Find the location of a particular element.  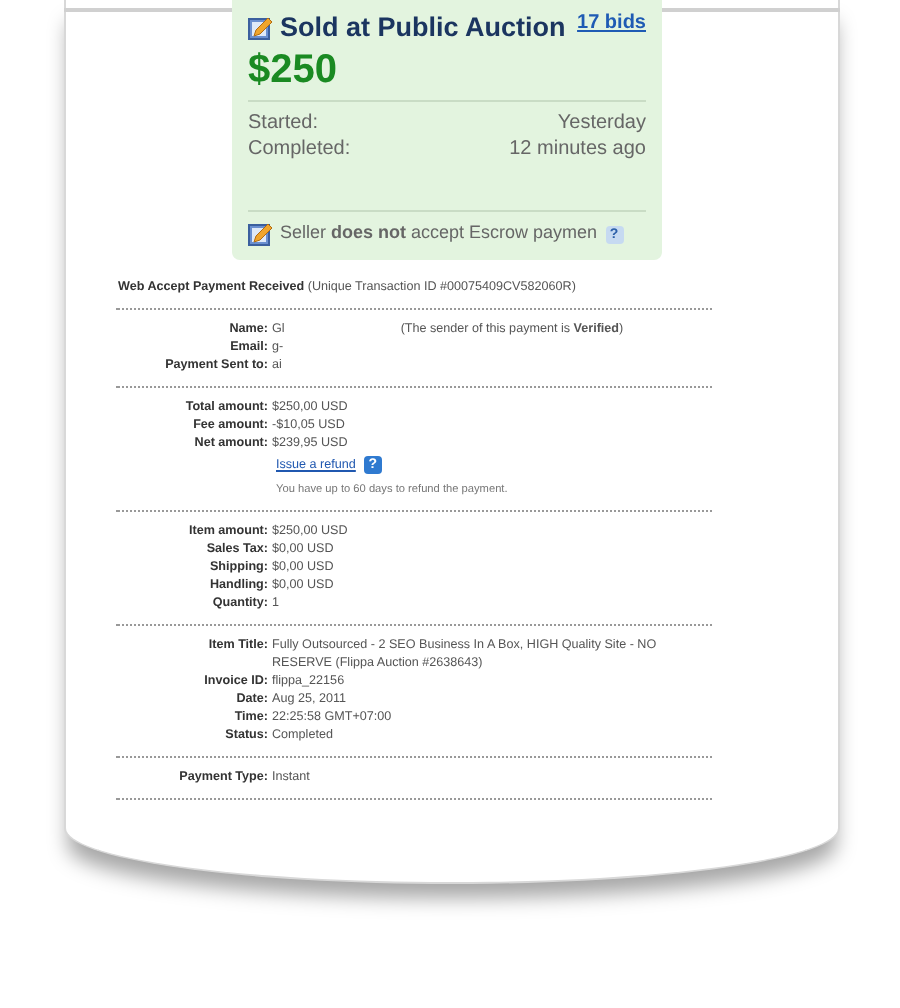

detail-value: 12 minutes ago is located at coordinates (577, 149).